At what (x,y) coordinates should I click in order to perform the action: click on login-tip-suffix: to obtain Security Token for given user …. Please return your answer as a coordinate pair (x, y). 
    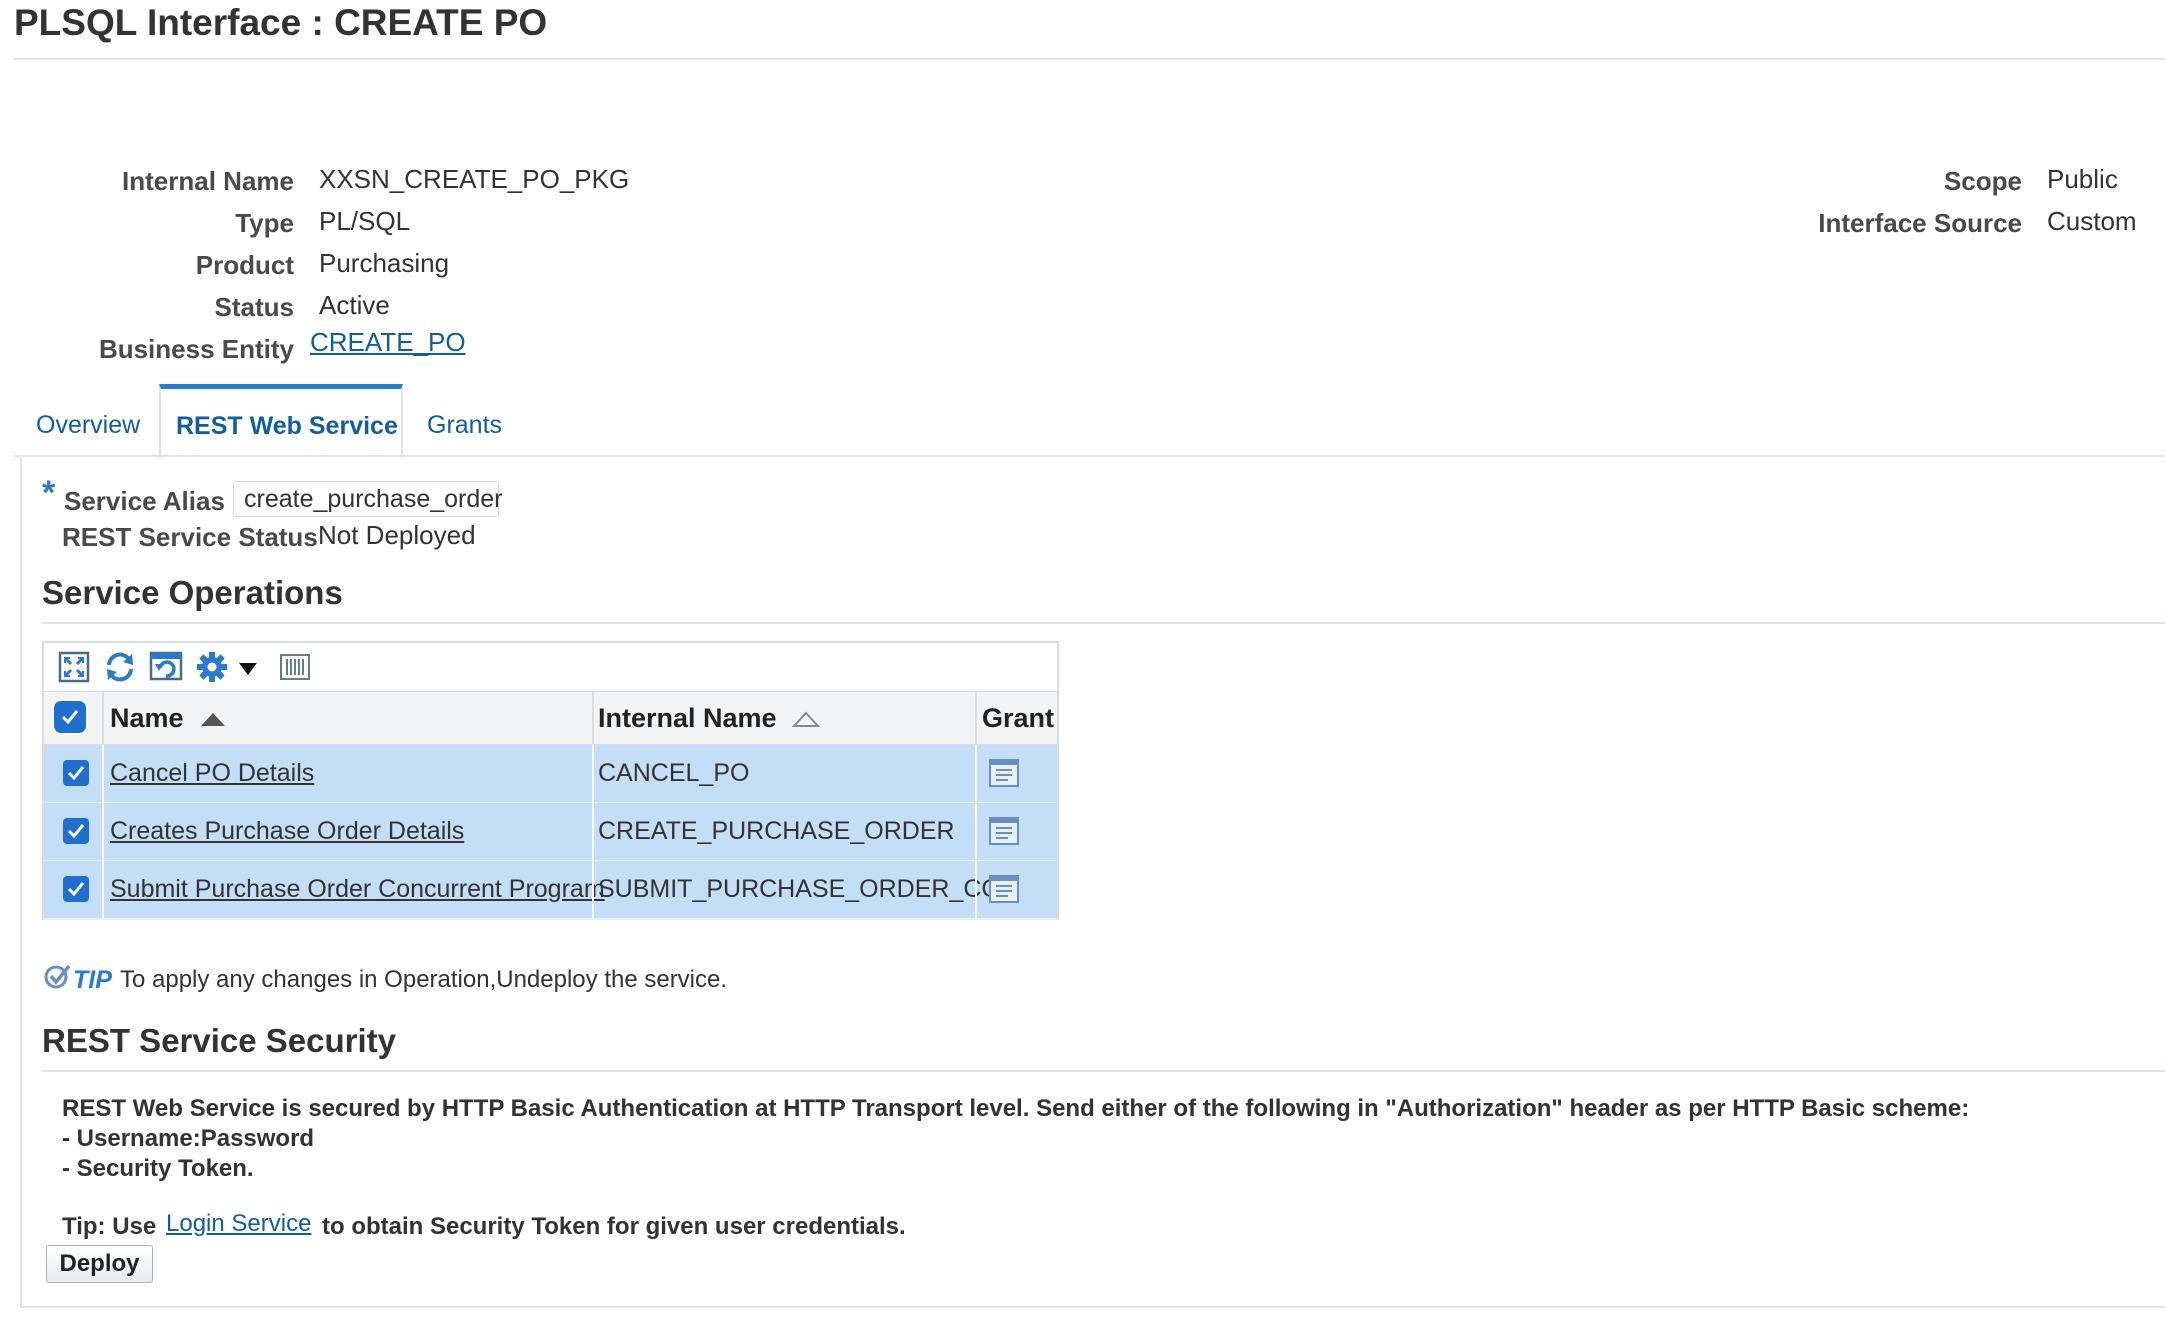
    Looking at the image, I should click on (614, 1226).